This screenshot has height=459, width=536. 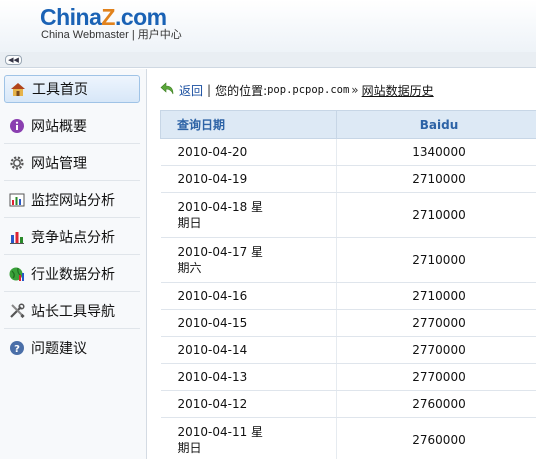 What do you see at coordinates (71, 17) in the screenshot?
I see `logo-text-china: China` at bounding box center [71, 17].